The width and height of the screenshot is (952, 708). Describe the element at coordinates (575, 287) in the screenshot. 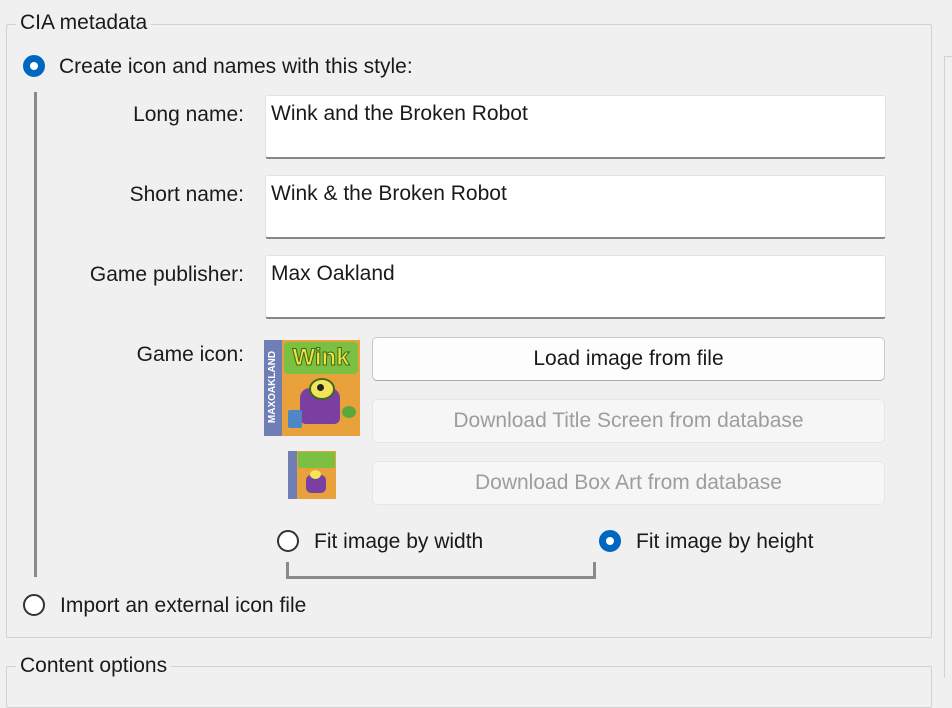

I see `publisher-field: Max Oakland` at that location.